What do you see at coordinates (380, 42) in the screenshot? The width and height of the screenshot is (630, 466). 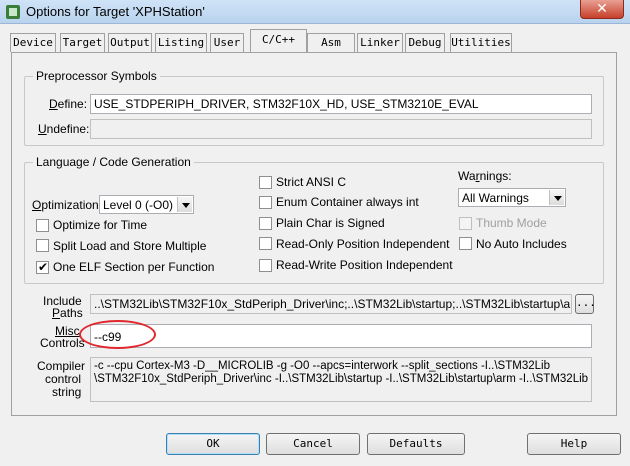 I see `tab-linker: Linker` at bounding box center [380, 42].